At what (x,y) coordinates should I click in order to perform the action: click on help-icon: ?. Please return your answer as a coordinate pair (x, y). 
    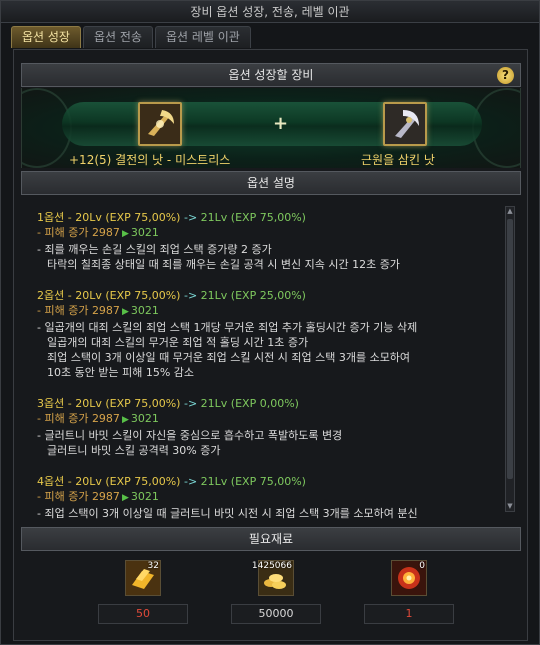
    Looking at the image, I should click on (505, 75).